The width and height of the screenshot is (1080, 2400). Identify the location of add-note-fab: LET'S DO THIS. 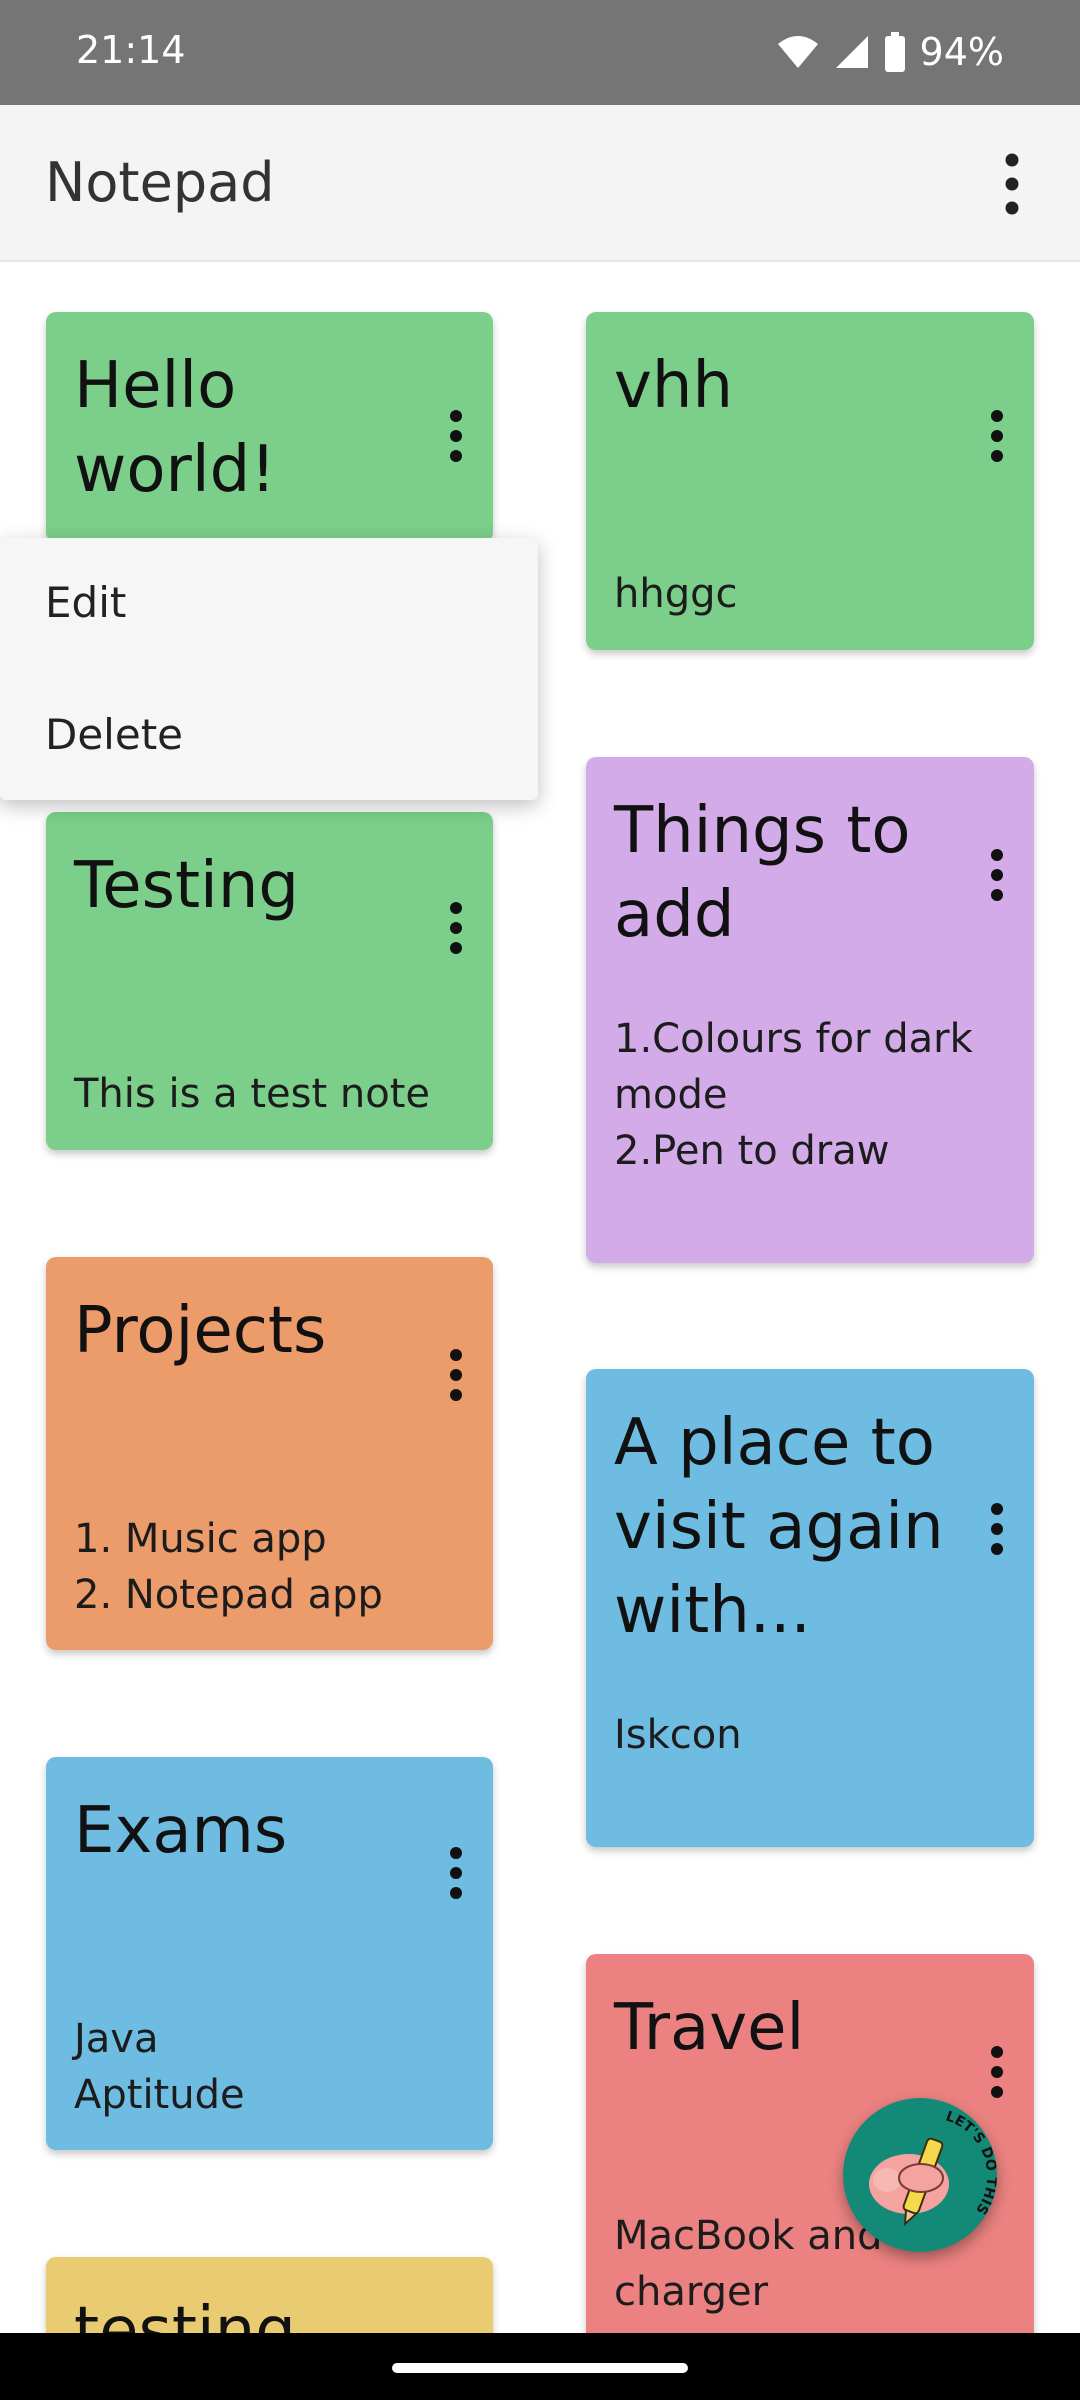
(920, 2175).